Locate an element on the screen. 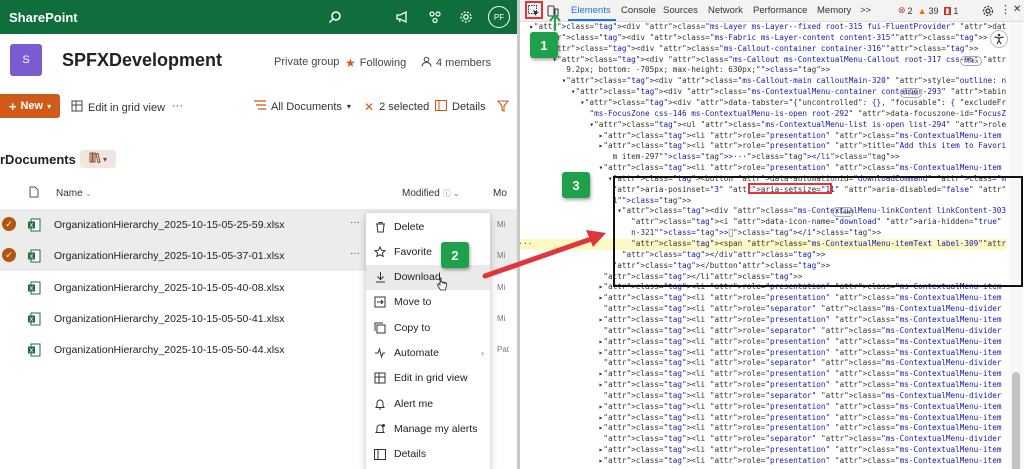 This screenshot has height=469, width=1024. menu-item-move-to: Move to is located at coordinates (428, 302).